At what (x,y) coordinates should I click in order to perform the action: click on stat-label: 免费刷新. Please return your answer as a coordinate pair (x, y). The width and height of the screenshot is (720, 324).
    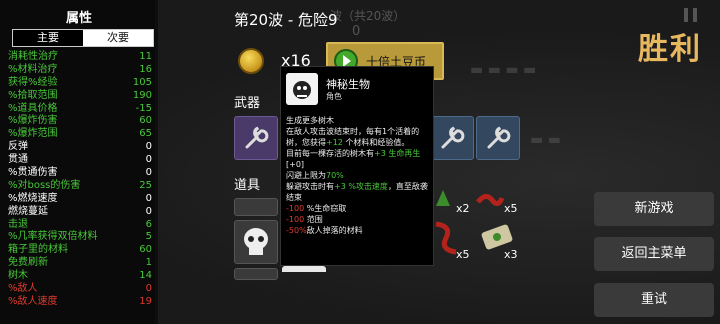
    Looking at the image, I should click on (28, 263).